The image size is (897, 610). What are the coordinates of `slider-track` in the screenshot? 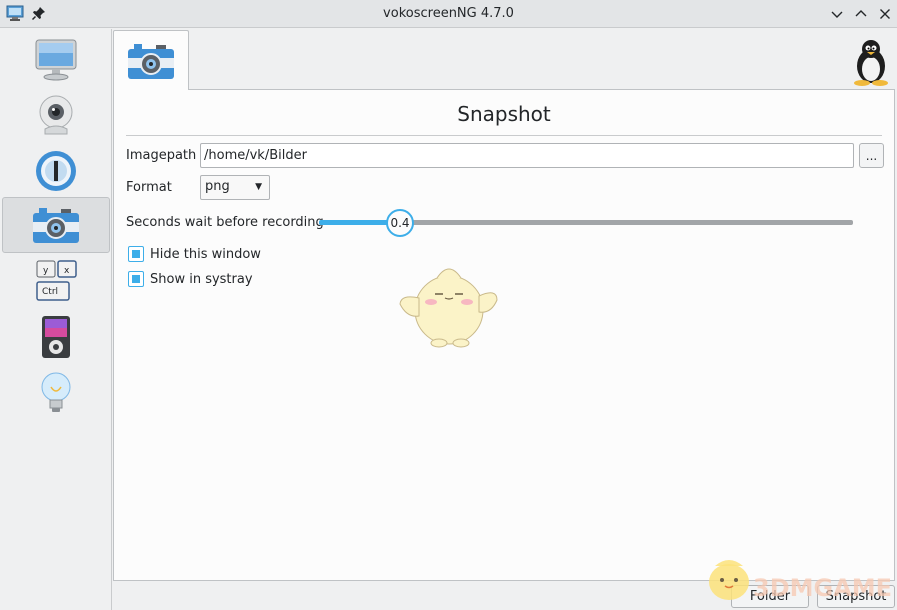 It's located at (626, 222).